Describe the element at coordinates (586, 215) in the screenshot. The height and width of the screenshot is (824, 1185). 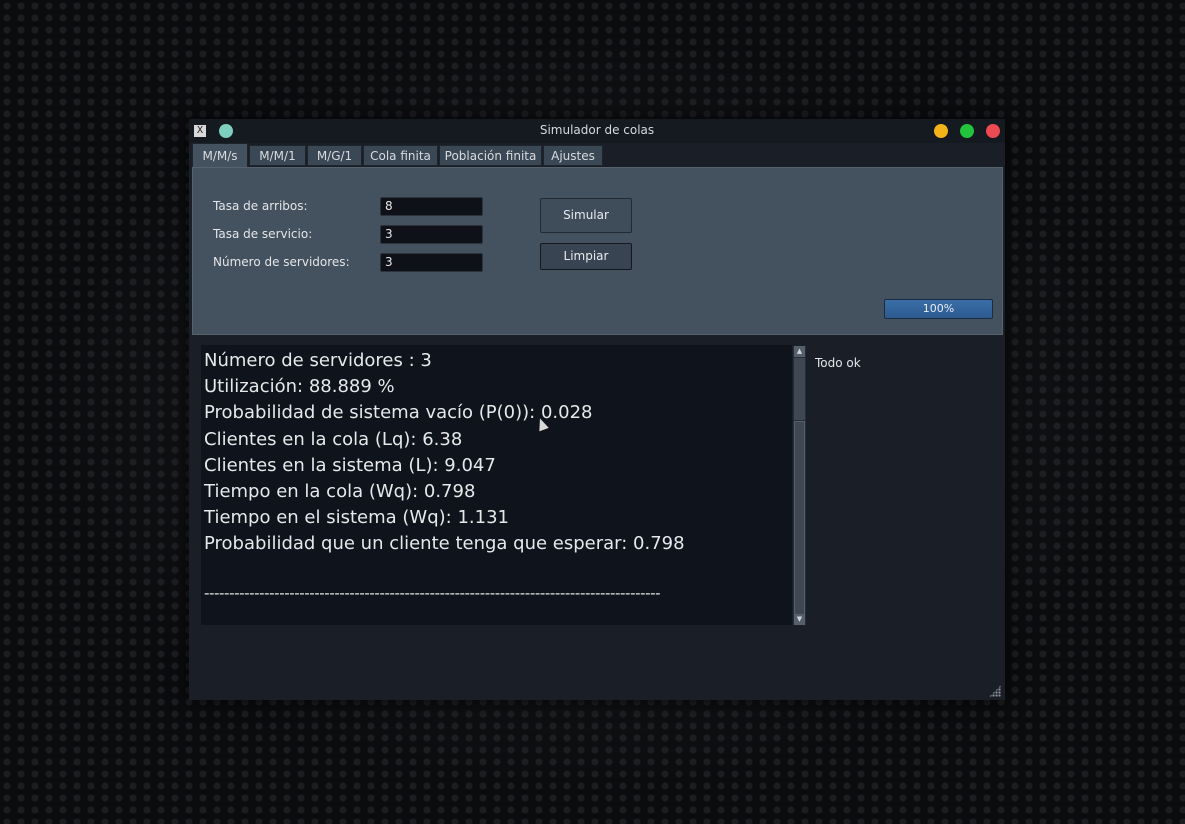
I see `simulate-button: Simular` at that location.